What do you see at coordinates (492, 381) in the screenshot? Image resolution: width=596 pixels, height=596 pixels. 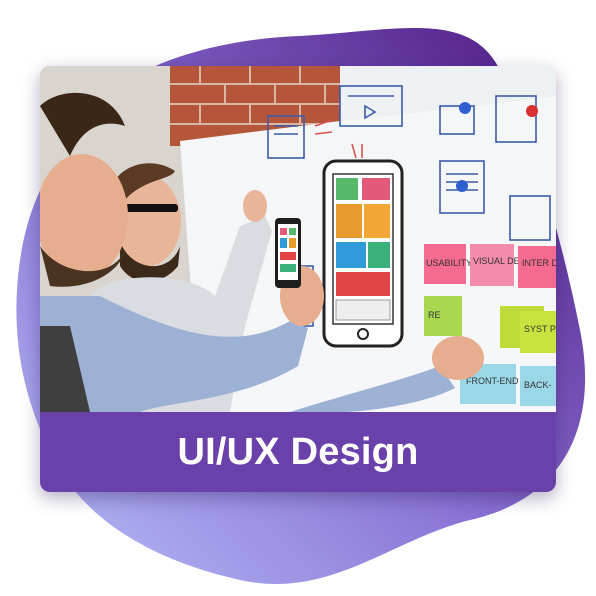 I see `sticky-frontend: FRONT-END` at bounding box center [492, 381].